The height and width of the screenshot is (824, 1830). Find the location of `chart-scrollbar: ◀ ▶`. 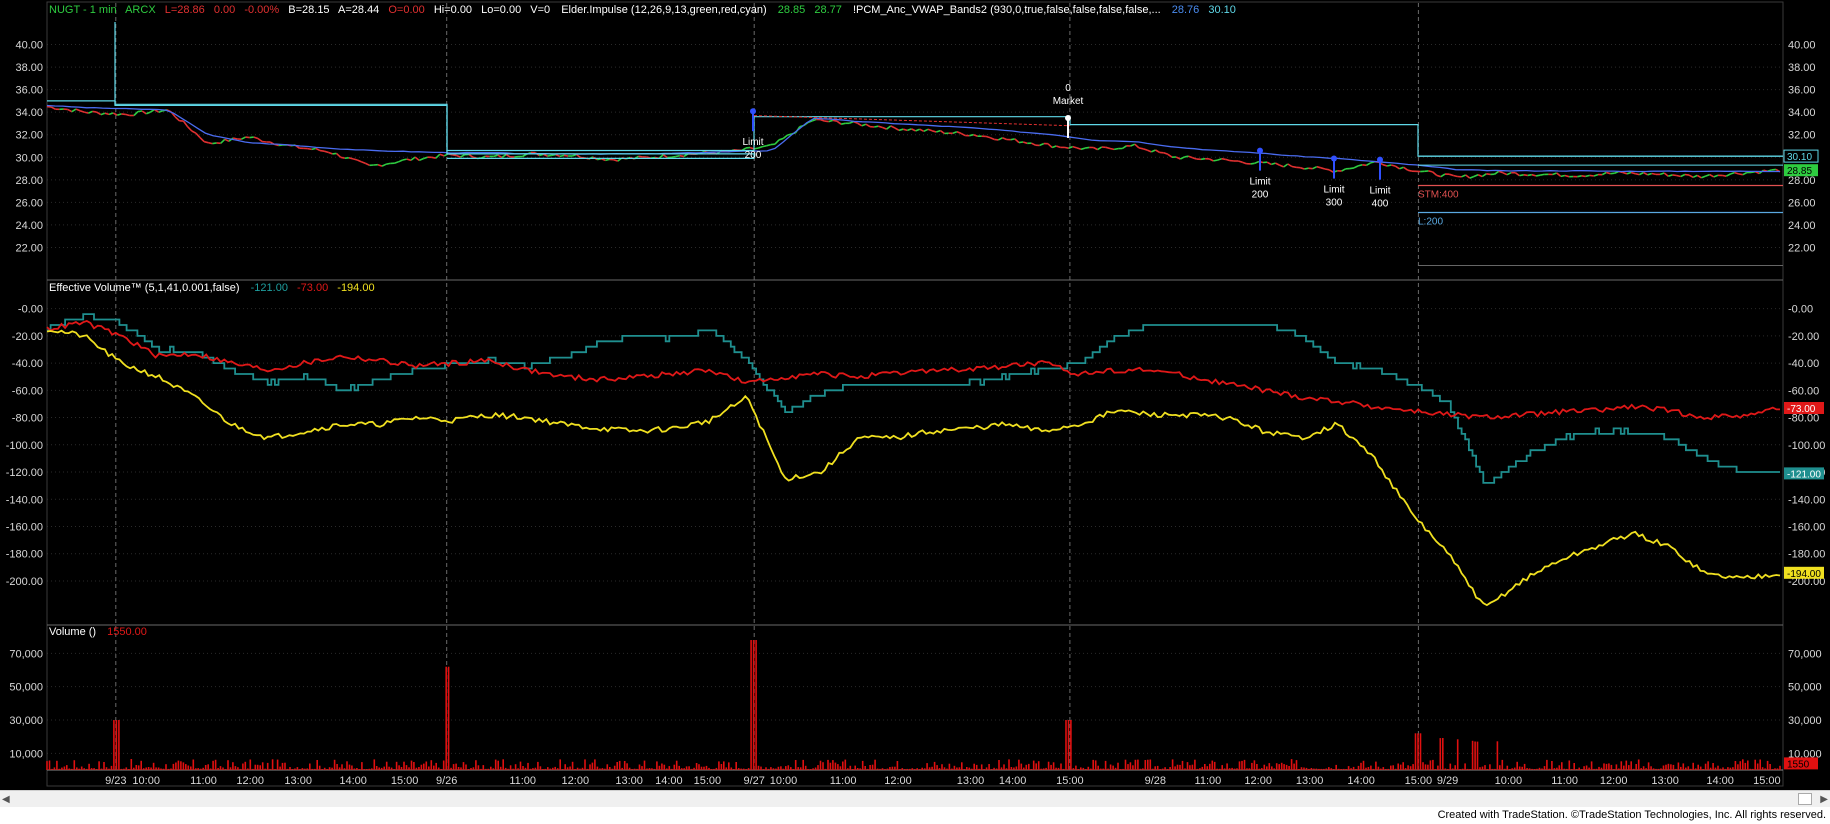

chart-scrollbar: ◀ ▶ is located at coordinates (915, 799).